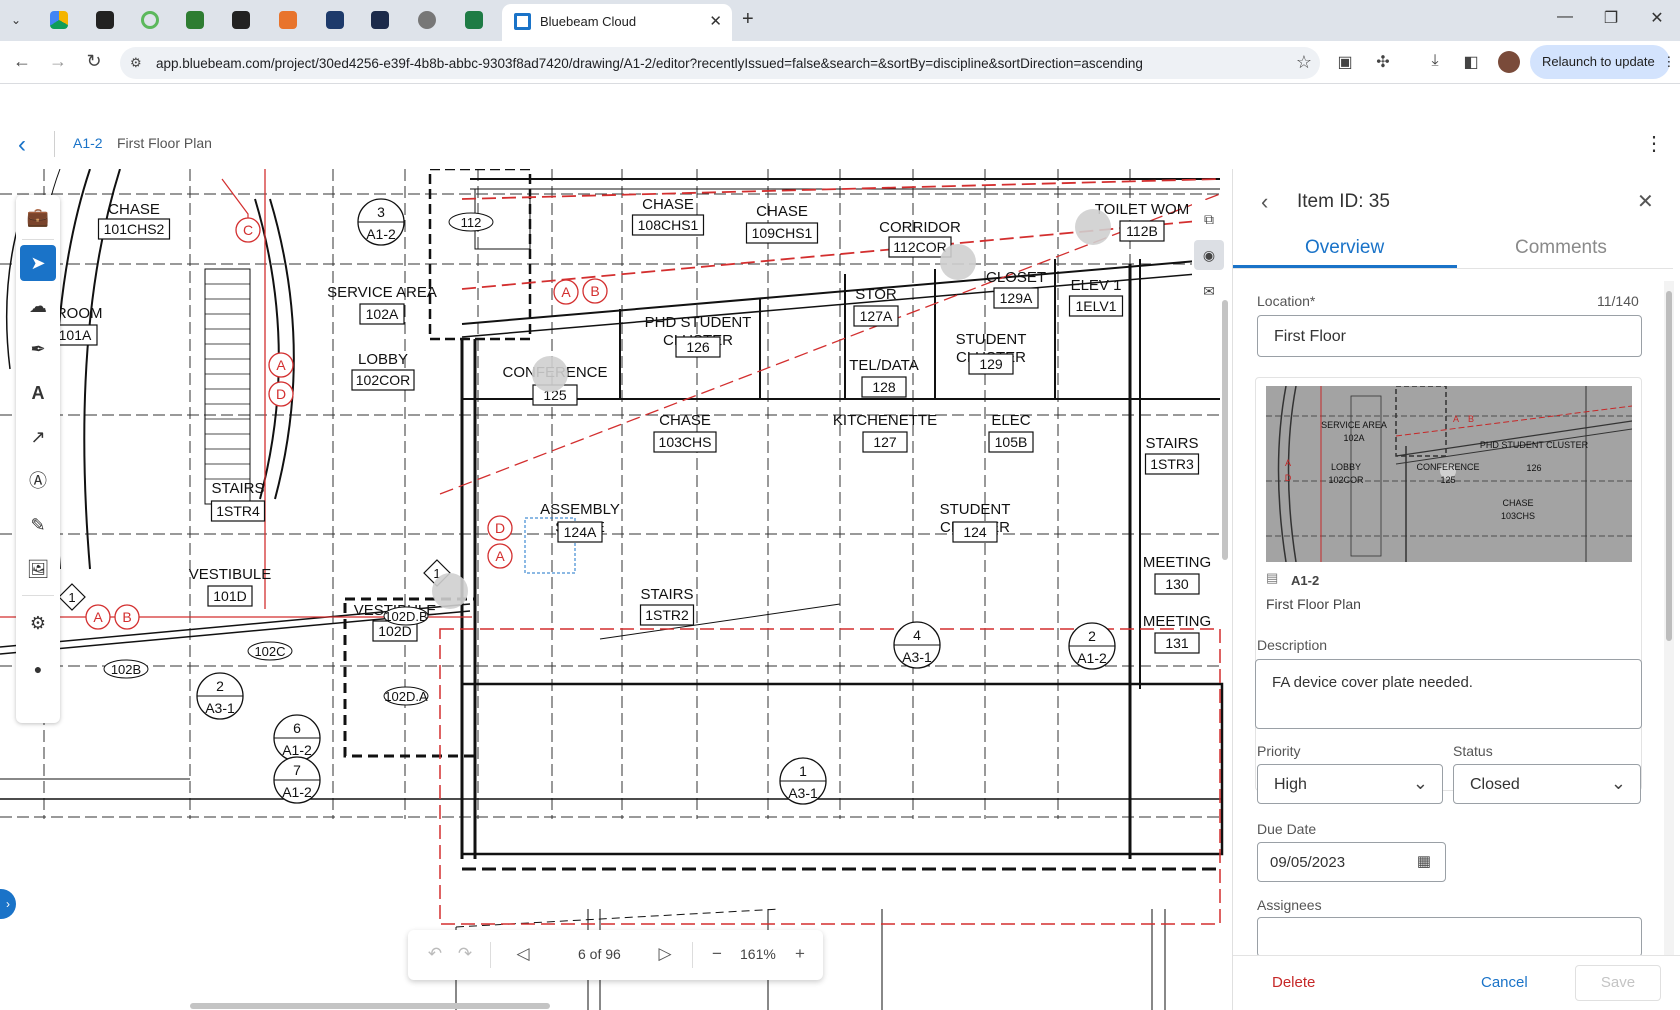 Image resolution: width=1680 pixels, height=1010 pixels. Describe the element at coordinates (1448, 694) in the screenshot. I see `description-field: FA device cover plate needed.` at that location.